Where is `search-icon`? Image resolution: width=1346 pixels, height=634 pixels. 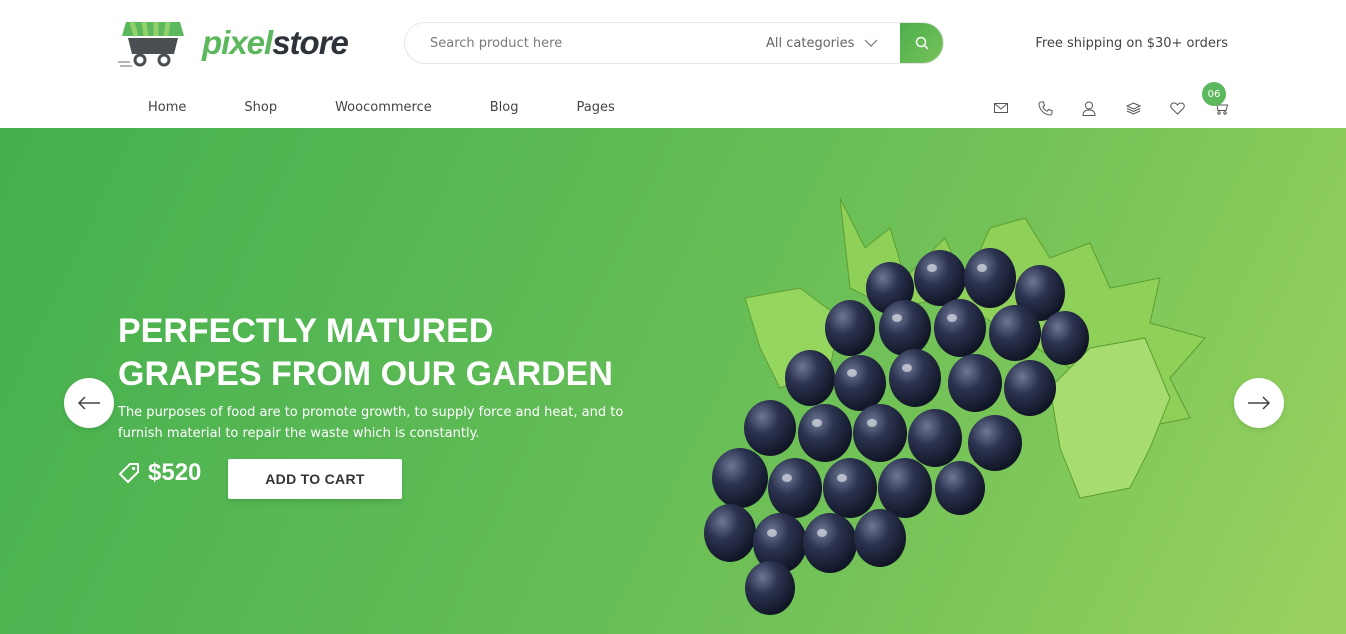 search-icon is located at coordinates (922, 43).